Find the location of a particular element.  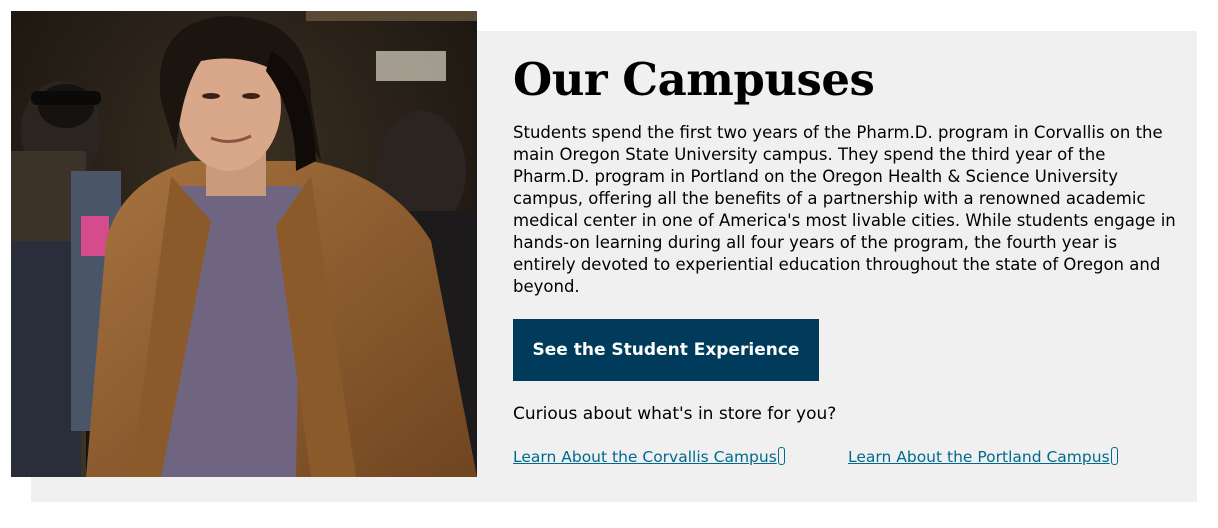

portland-campus-link: Learn About the Portland Campus is located at coordinates (983, 457).